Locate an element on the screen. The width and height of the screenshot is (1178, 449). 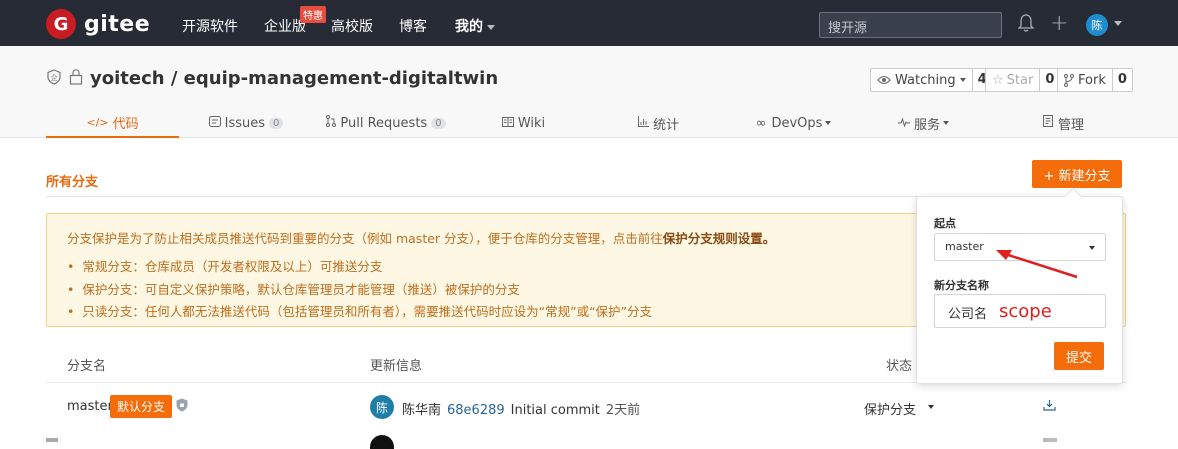
annotation-arrow is located at coordinates (1037, 264).